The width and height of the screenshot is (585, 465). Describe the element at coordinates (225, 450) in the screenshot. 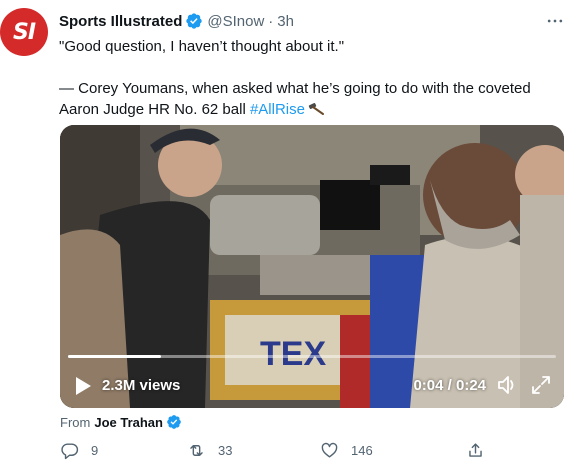

I see `retweet-count: 33` at that location.